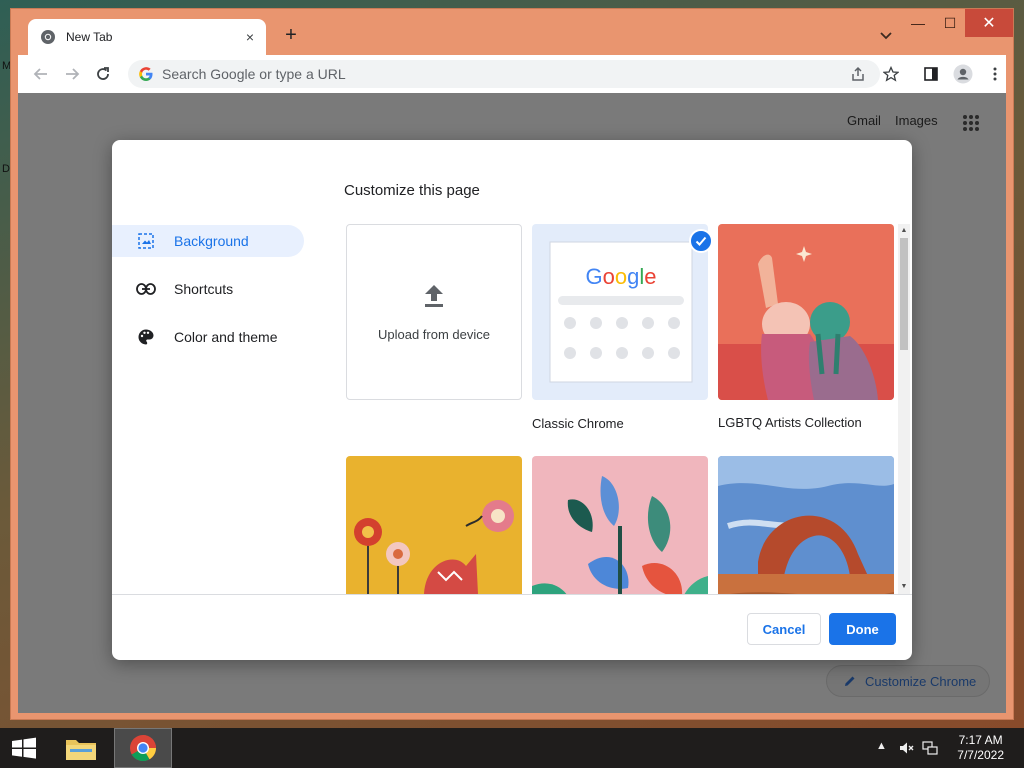 The image size is (1024, 768). I want to click on chrome-taskbar-button, so click(143, 748).